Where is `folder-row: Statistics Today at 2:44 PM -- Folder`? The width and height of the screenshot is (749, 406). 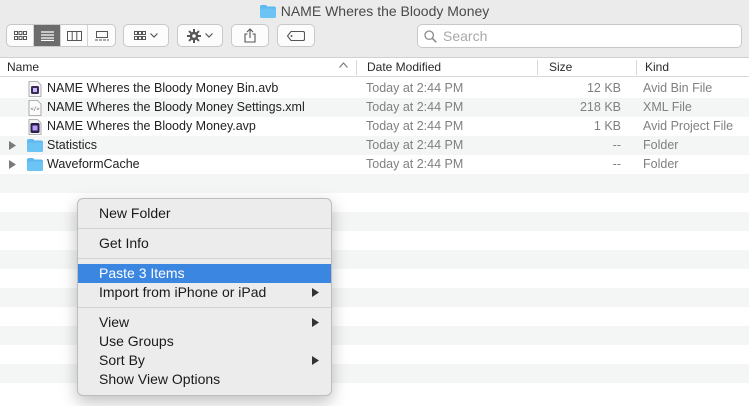
folder-row: Statistics Today at 2:44 PM -- Folder is located at coordinates (374, 145).